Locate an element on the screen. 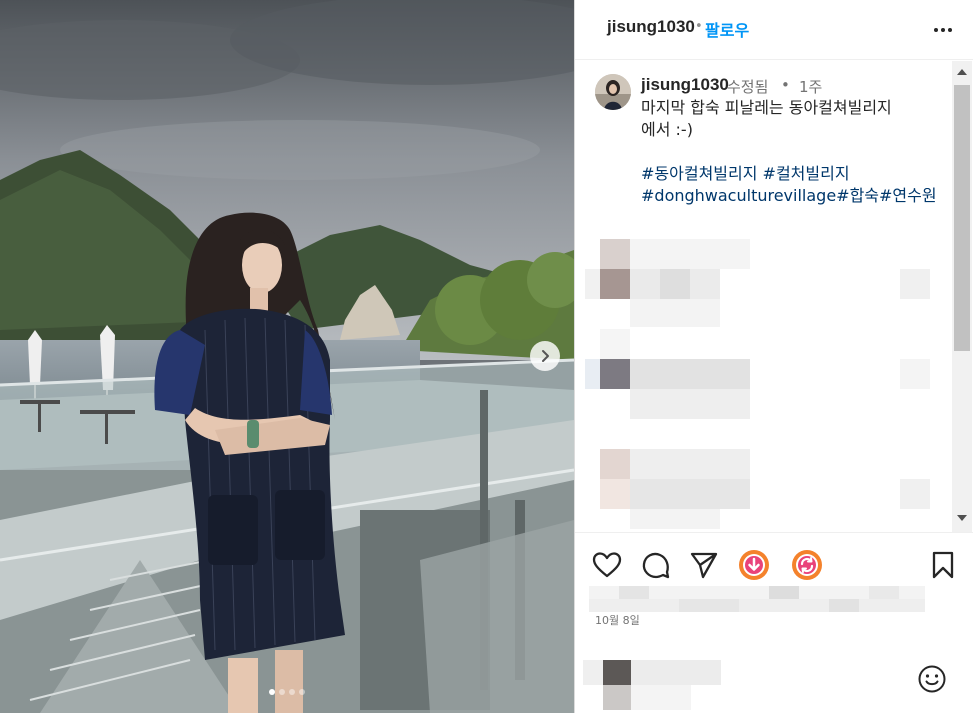  scrollbar is located at coordinates (962, 296).